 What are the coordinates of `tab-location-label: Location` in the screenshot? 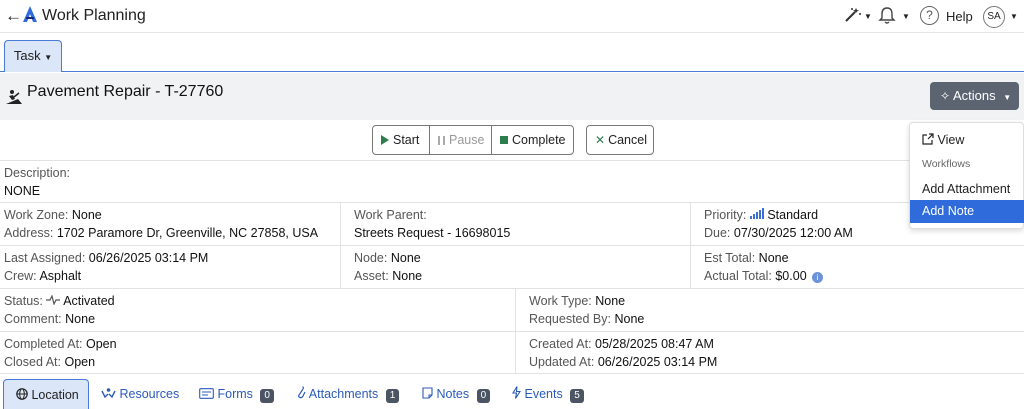 It's located at (55, 395).